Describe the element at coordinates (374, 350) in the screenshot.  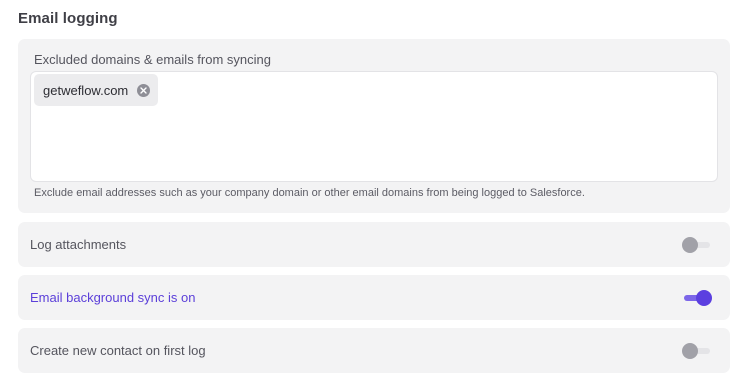
I see `setting-create-new-contact: Create new contact on first log` at that location.